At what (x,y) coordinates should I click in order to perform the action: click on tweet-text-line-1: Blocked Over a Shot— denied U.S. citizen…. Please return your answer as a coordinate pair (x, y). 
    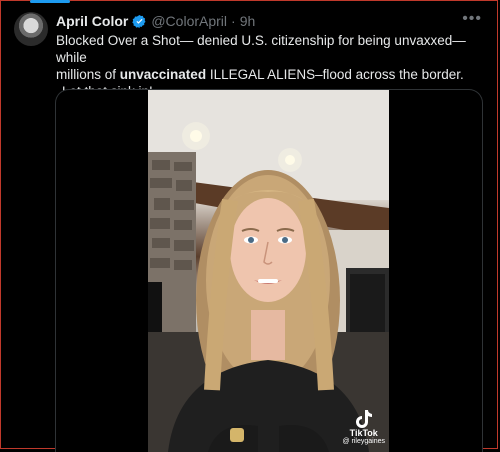
    Looking at the image, I should click on (261, 49).